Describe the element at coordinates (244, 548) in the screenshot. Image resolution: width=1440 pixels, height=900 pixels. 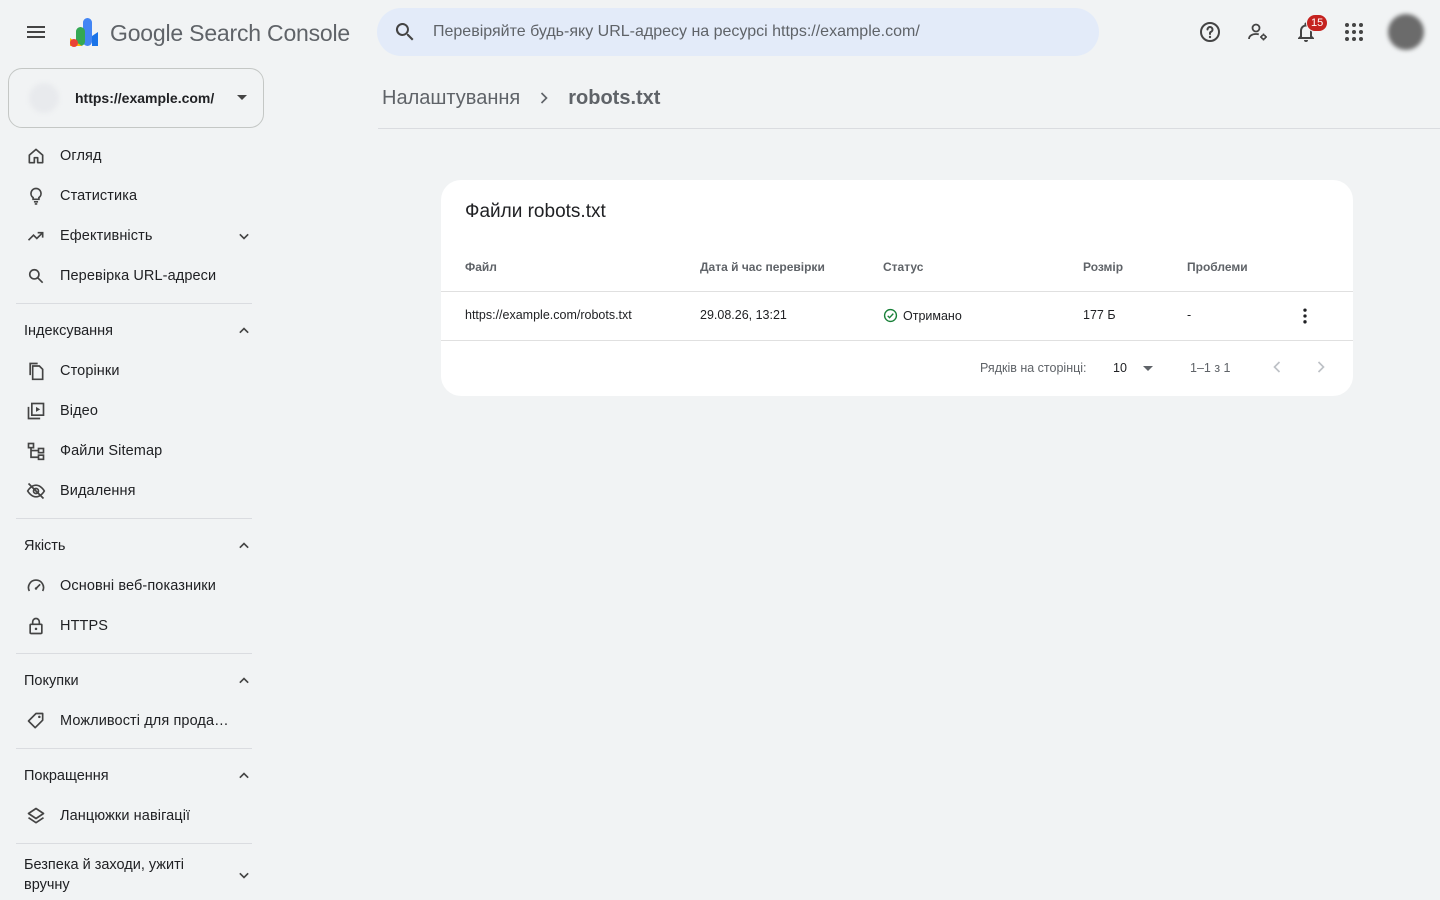
I see `chevron-up-icon` at that location.